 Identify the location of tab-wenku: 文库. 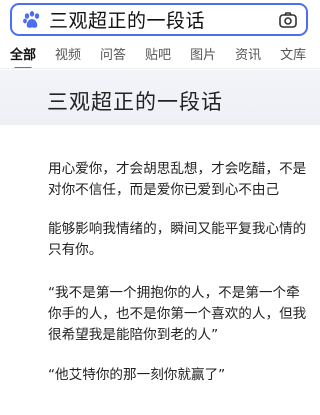
(293, 53).